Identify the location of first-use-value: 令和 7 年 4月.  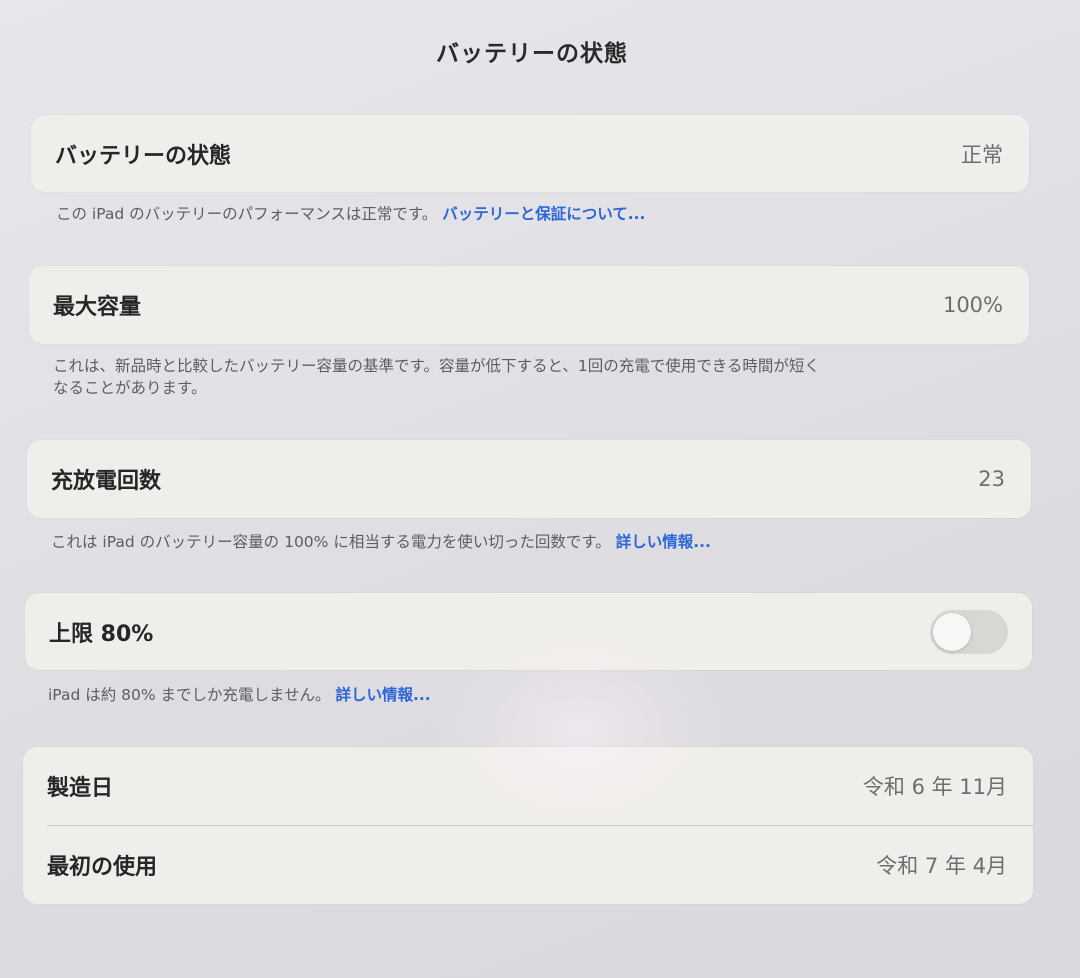
(941, 866).